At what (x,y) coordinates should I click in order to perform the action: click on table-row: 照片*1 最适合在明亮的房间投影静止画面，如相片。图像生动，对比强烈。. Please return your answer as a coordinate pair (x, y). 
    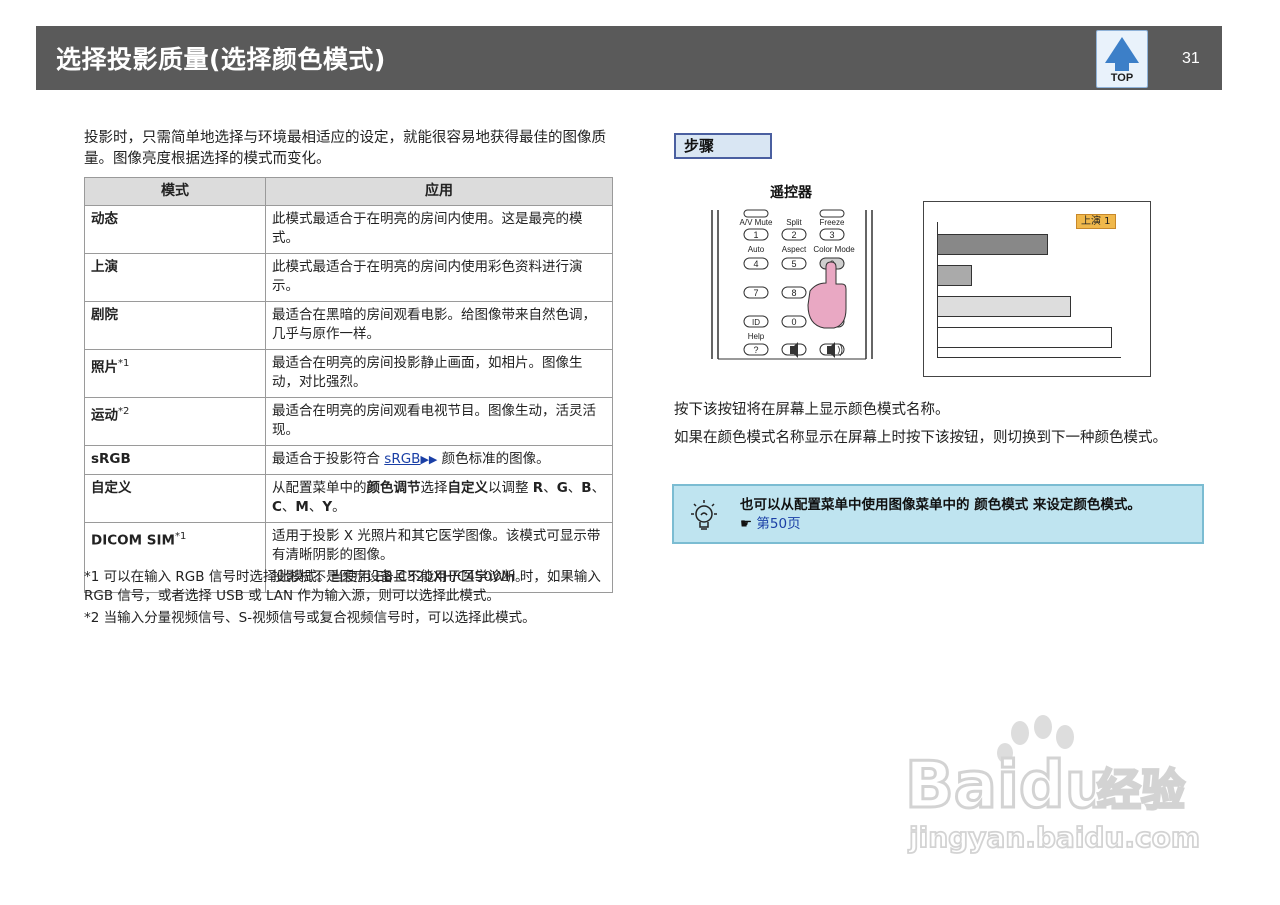
    Looking at the image, I should click on (348, 373).